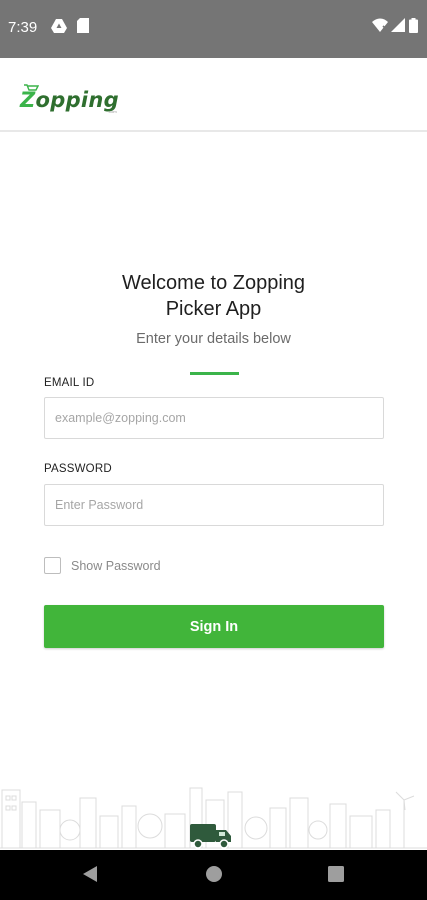  What do you see at coordinates (214, 626) in the screenshot?
I see `sign-in-button: Sign In` at bounding box center [214, 626].